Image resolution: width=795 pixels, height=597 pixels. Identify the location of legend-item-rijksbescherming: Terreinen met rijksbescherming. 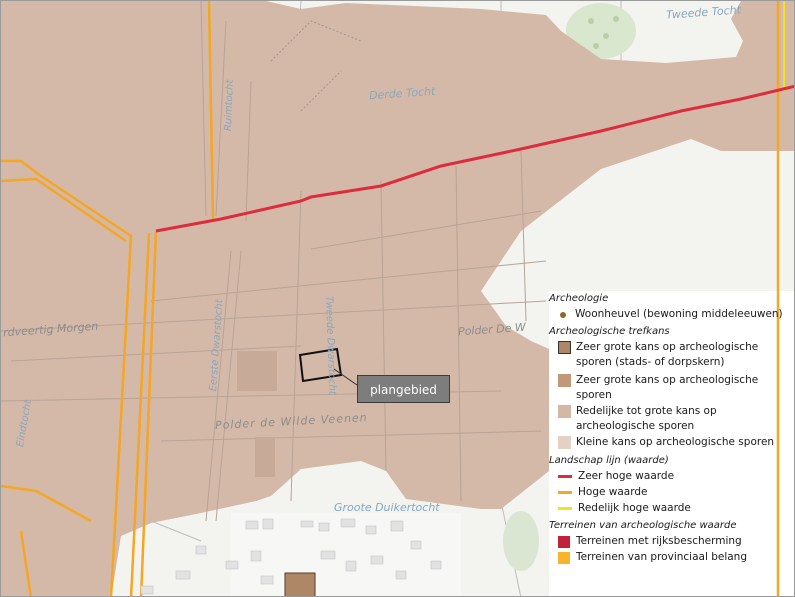
(669, 542).